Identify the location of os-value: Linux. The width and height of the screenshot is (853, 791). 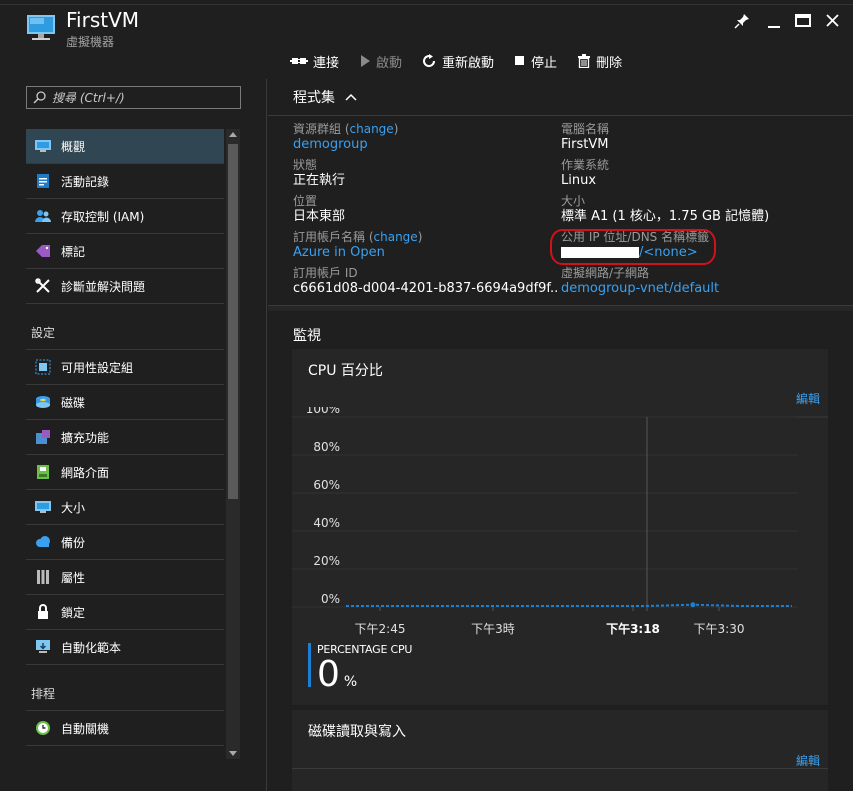
(579, 180).